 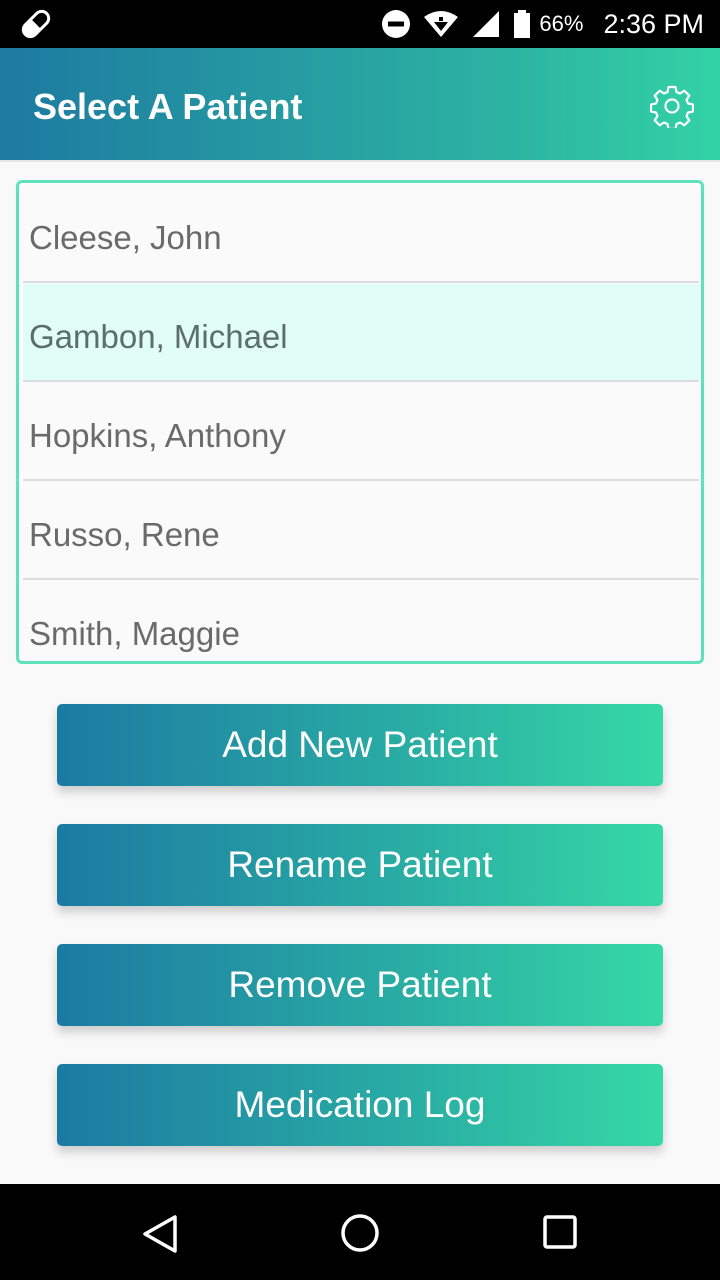 What do you see at coordinates (168, 106) in the screenshot?
I see `page-title: Select A Patient` at bounding box center [168, 106].